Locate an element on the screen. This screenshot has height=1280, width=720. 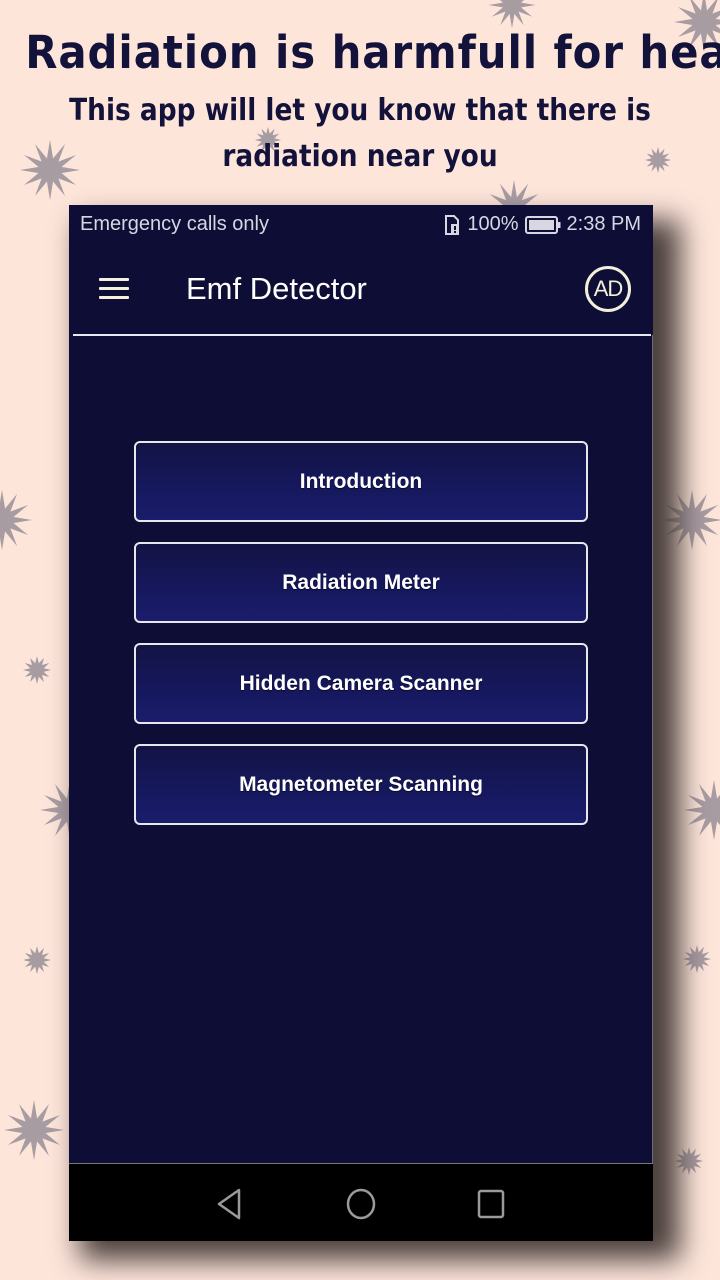
magnetometer-scanning-button: Magnetometer Scanning is located at coordinates (361, 784).